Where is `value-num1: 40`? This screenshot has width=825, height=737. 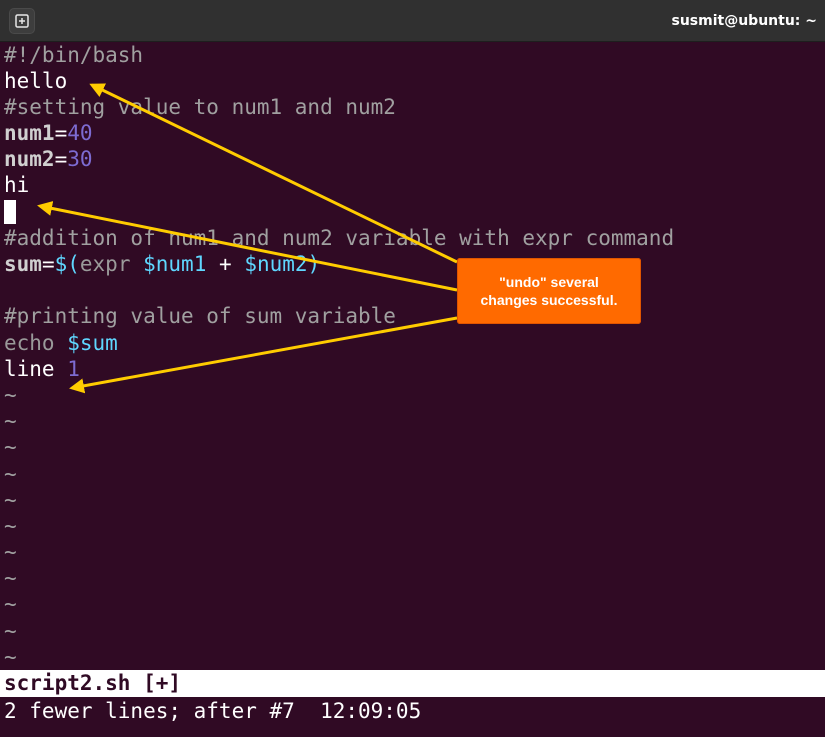 value-num1: 40 is located at coordinates (80, 133).